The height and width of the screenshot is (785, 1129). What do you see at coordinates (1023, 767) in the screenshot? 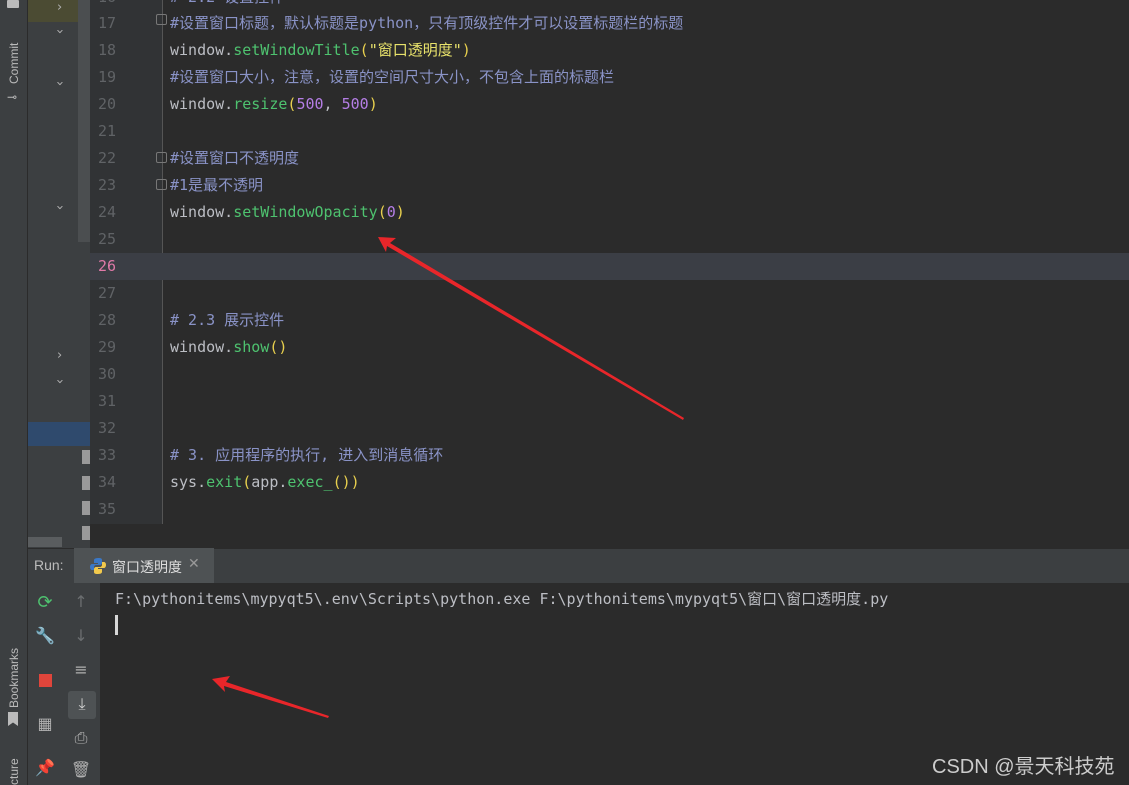
I see `watermark: CSDN @景天科技苑` at bounding box center [1023, 767].